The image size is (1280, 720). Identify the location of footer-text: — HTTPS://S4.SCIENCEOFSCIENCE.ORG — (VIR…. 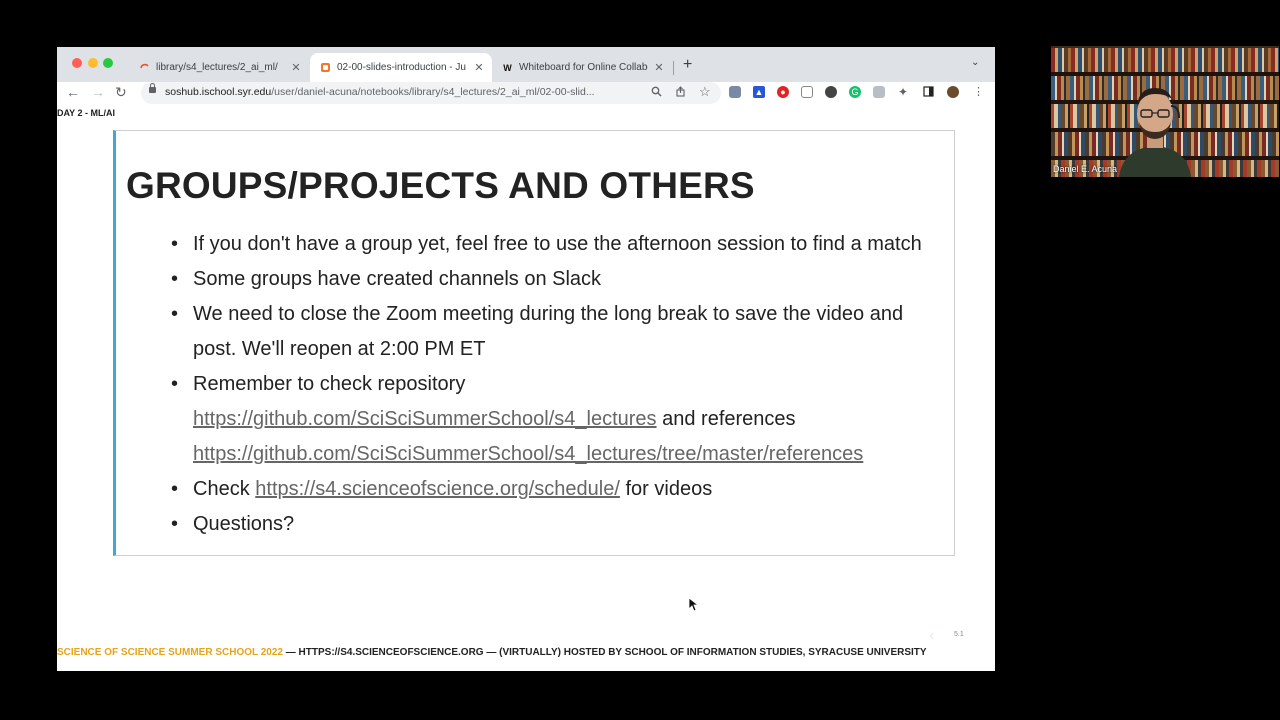
(604, 652).